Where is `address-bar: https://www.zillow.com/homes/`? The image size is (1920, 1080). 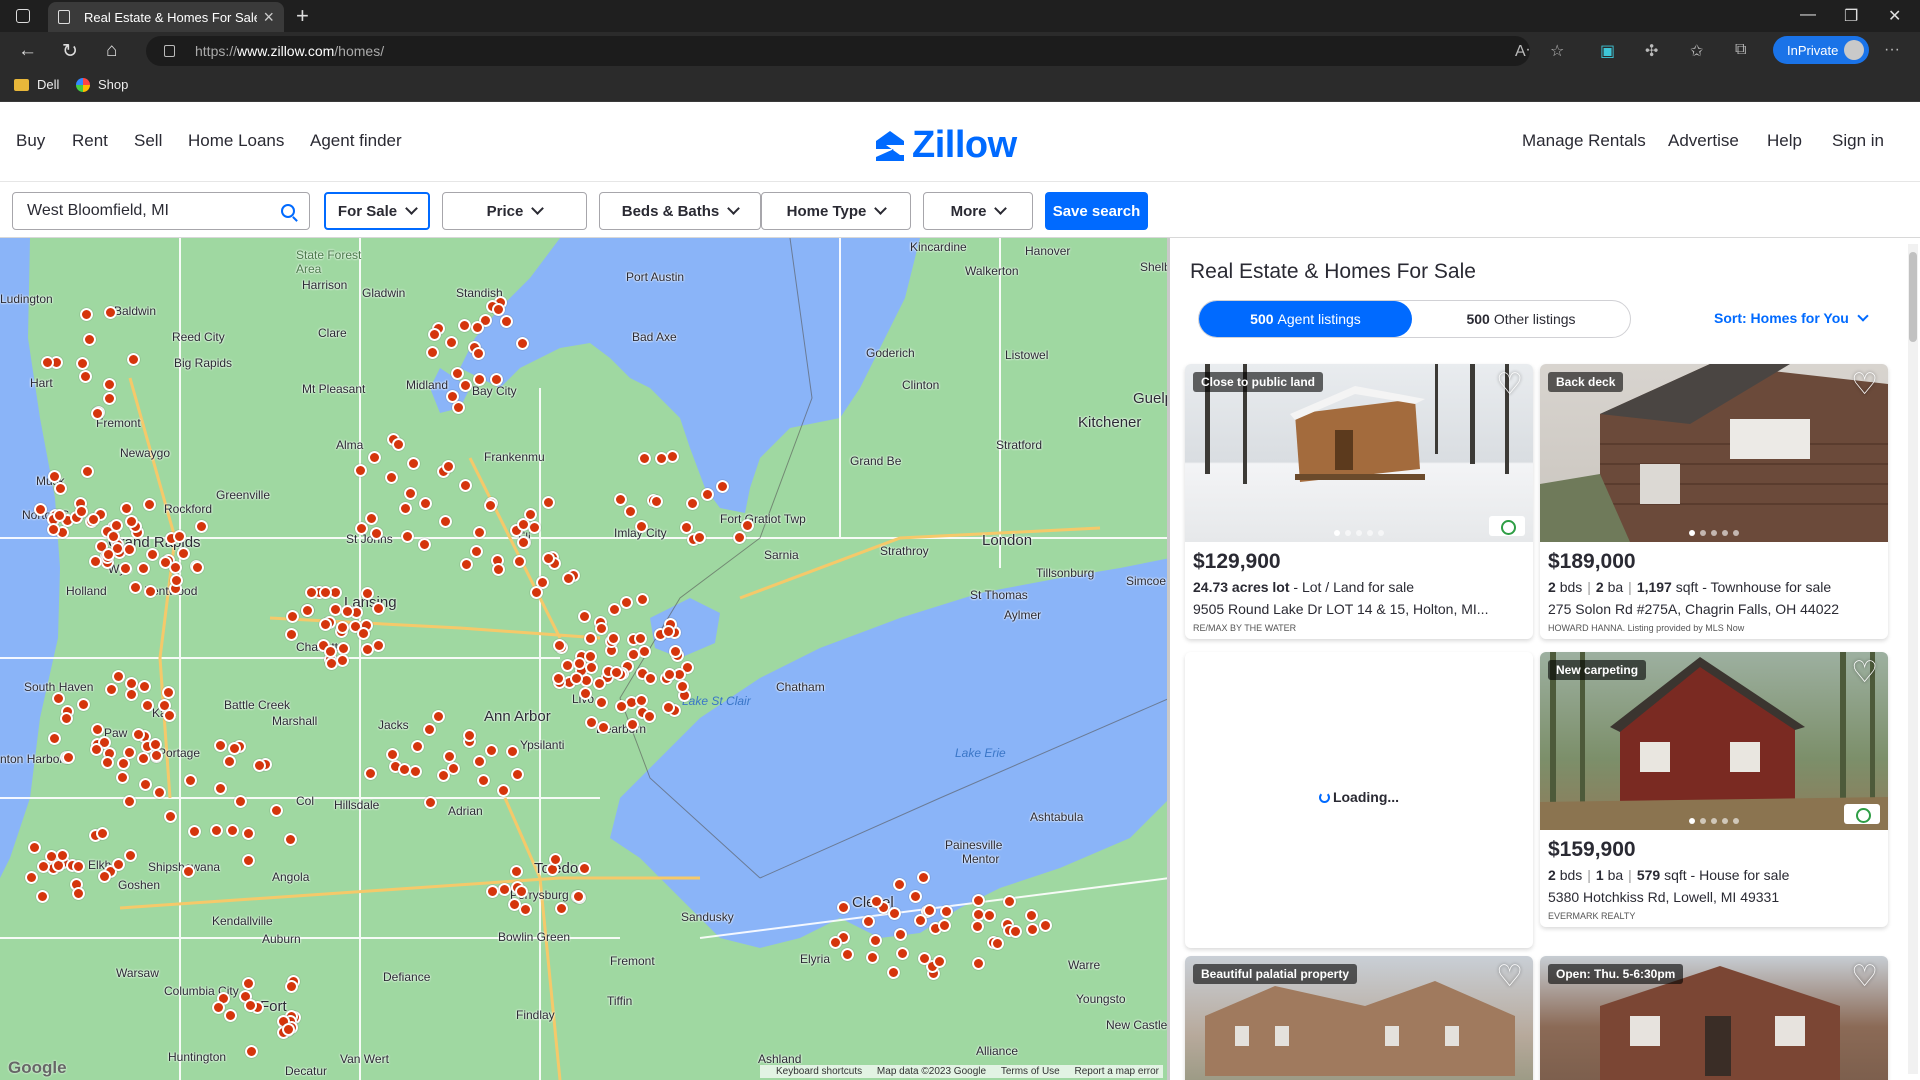 address-bar: https://www.zillow.com/homes/ is located at coordinates (838, 51).